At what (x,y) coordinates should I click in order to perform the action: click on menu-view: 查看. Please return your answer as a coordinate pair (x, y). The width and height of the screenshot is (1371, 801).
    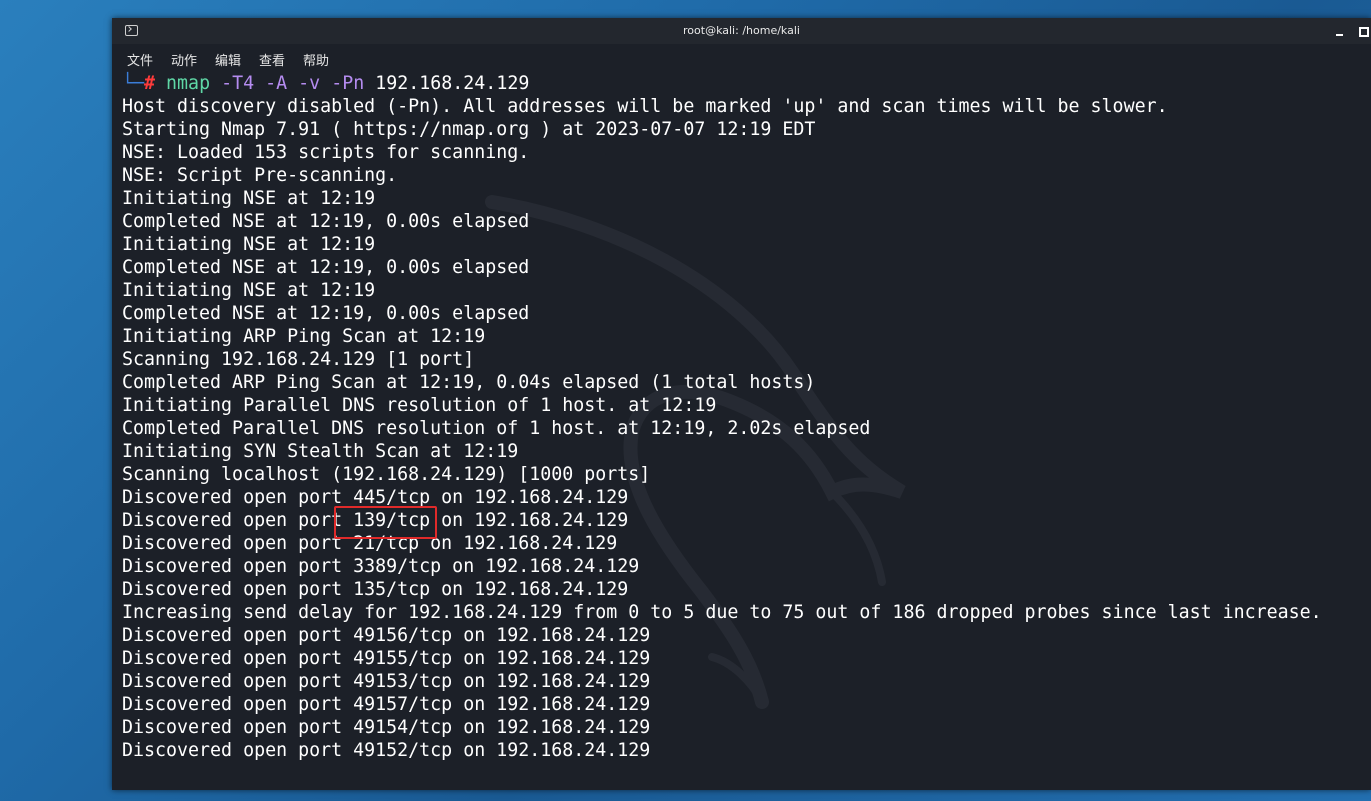
    Looking at the image, I should click on (272, 59).